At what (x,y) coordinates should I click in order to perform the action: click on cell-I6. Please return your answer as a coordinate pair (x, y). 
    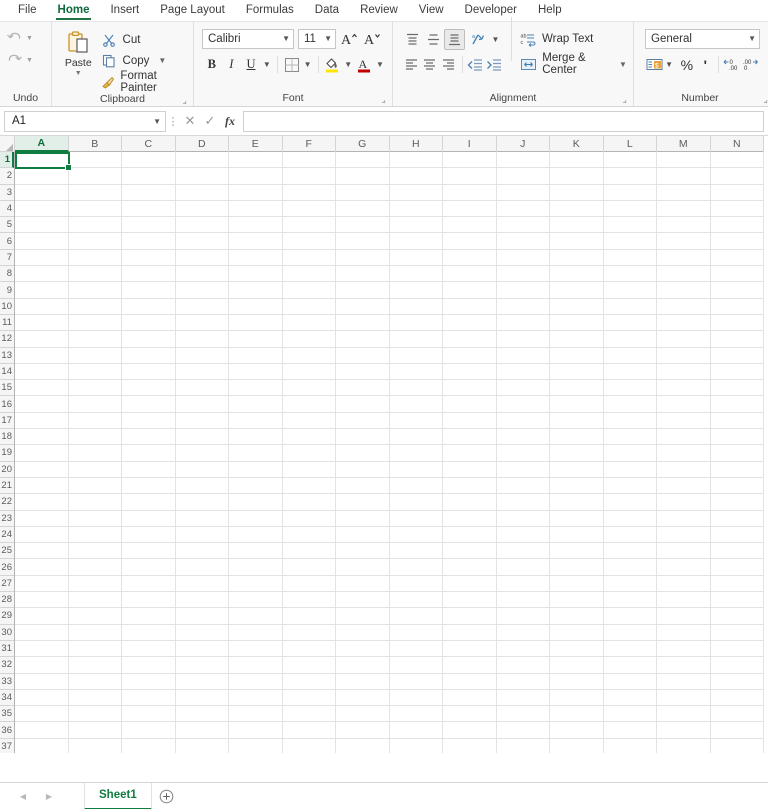
    Looking at the image, I should click on (470, 241).